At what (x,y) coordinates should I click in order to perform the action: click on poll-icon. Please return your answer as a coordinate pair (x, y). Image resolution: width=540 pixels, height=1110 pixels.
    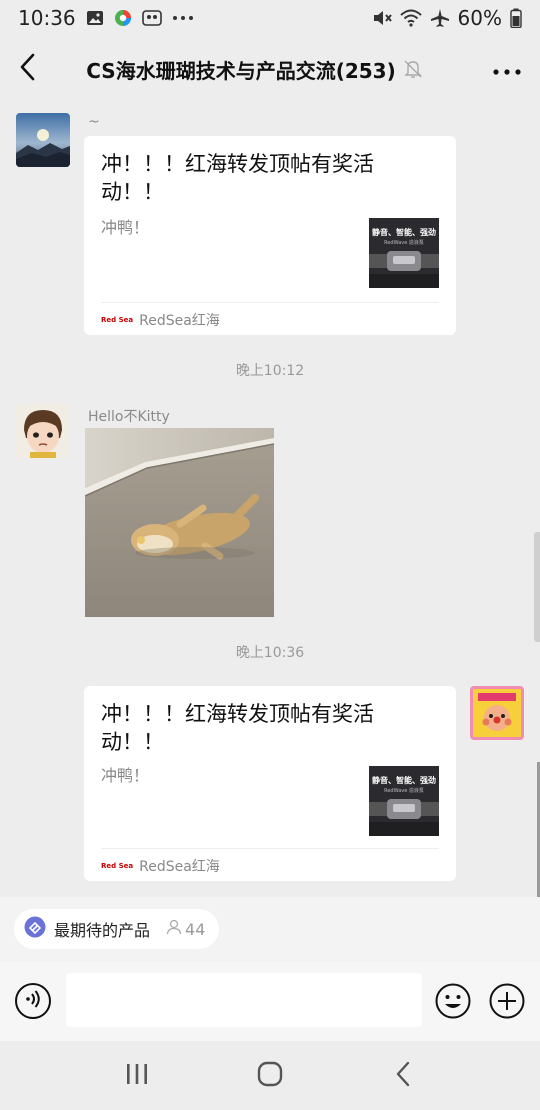
    Looking at the image, I should click on (35, 929).